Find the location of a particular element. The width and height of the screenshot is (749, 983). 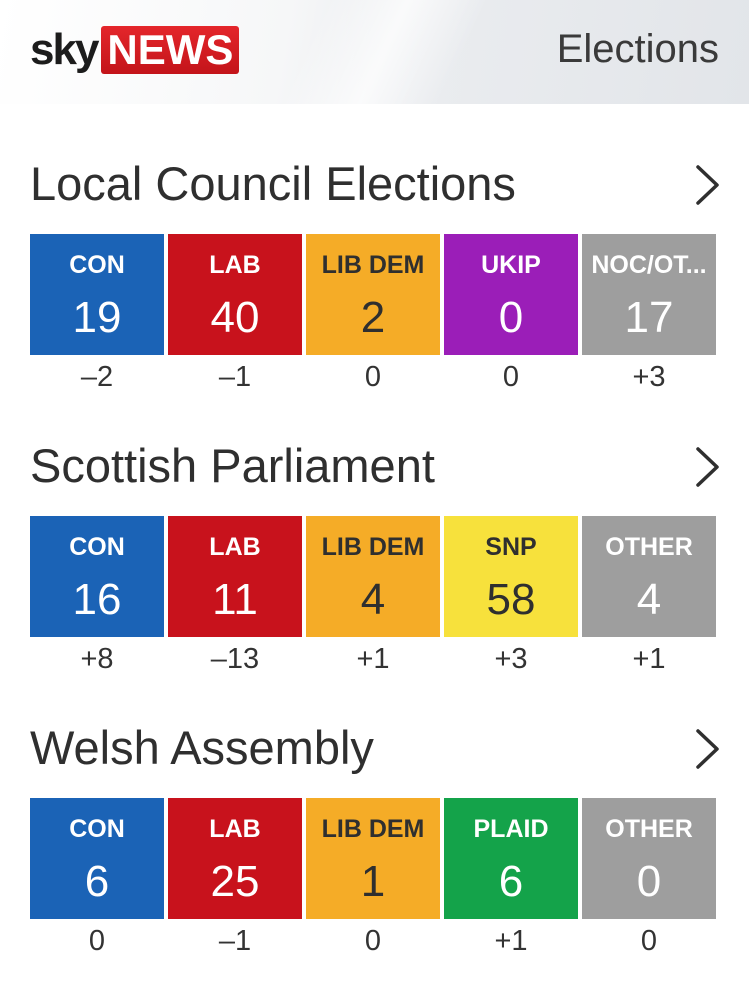

party-tiles: CON 6 LAB 25 LIB DEM 1 PLAID 6 OTHER 0 is located at coordinates (373, 858).